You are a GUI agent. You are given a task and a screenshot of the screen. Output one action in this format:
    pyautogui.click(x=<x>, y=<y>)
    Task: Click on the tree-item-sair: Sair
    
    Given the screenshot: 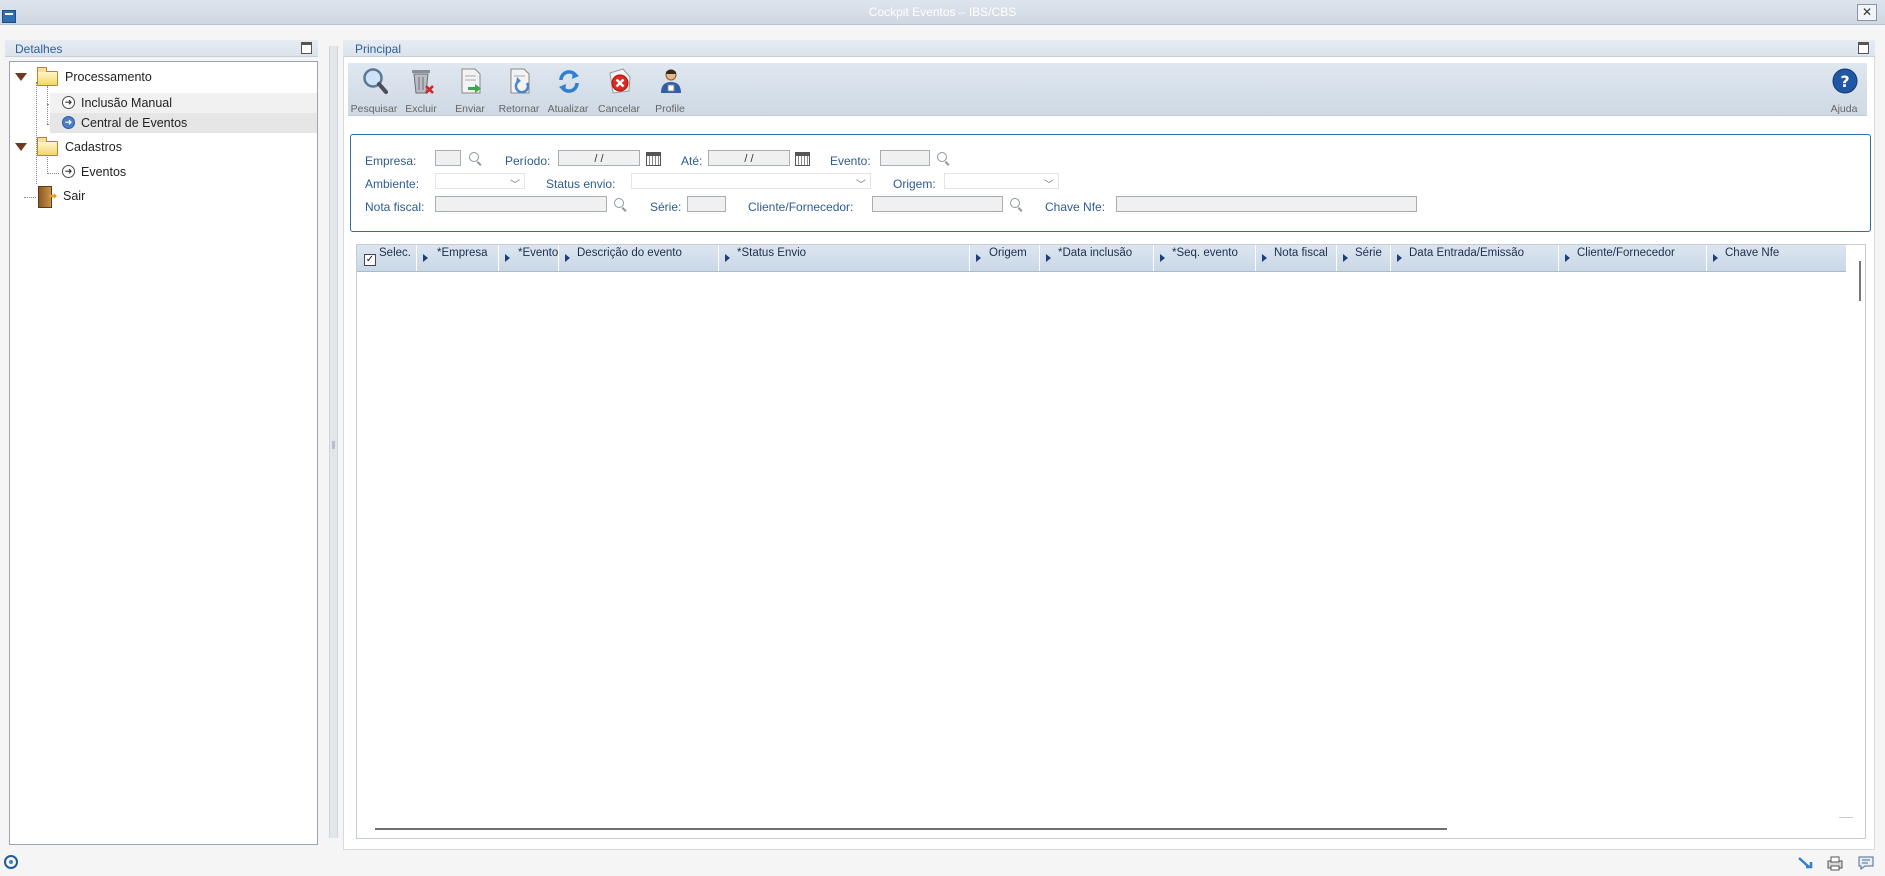 What is the action you would take?
    pyautogui.click(x=163, y=197)
    